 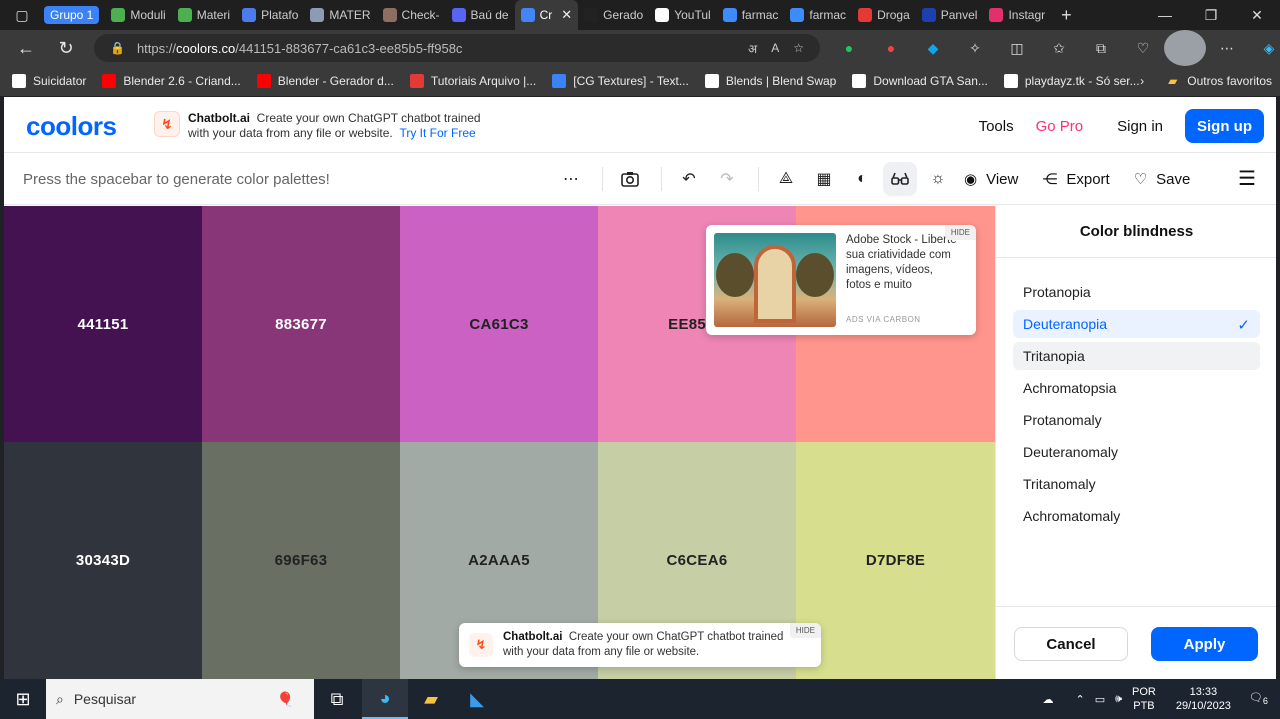 What do you see at coordinates (49, 81) in the screenshot?
I see `bookmark-item: Suicidator` at bounding box center [49, 81].